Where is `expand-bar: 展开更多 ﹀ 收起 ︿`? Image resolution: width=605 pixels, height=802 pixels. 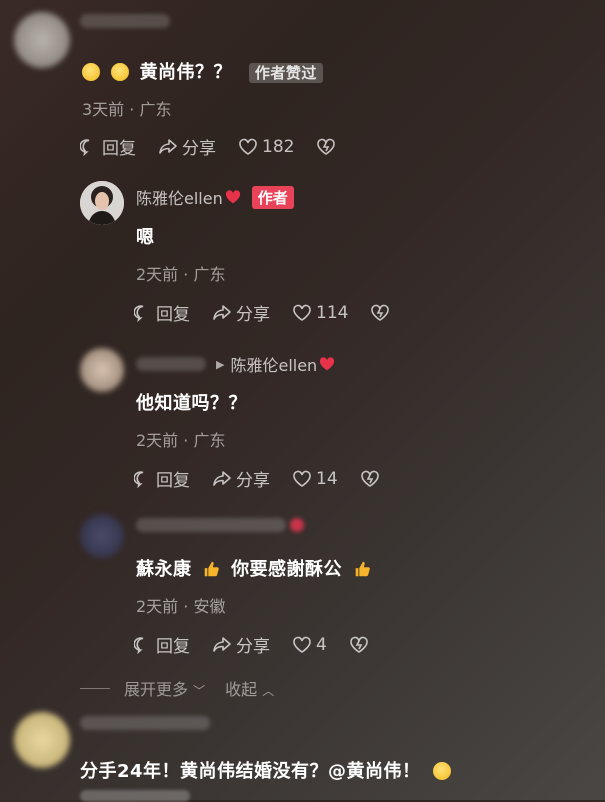 expand-bar: 展开更多 ﹀ 收起 ︿ is located at coordinates (177, 688).